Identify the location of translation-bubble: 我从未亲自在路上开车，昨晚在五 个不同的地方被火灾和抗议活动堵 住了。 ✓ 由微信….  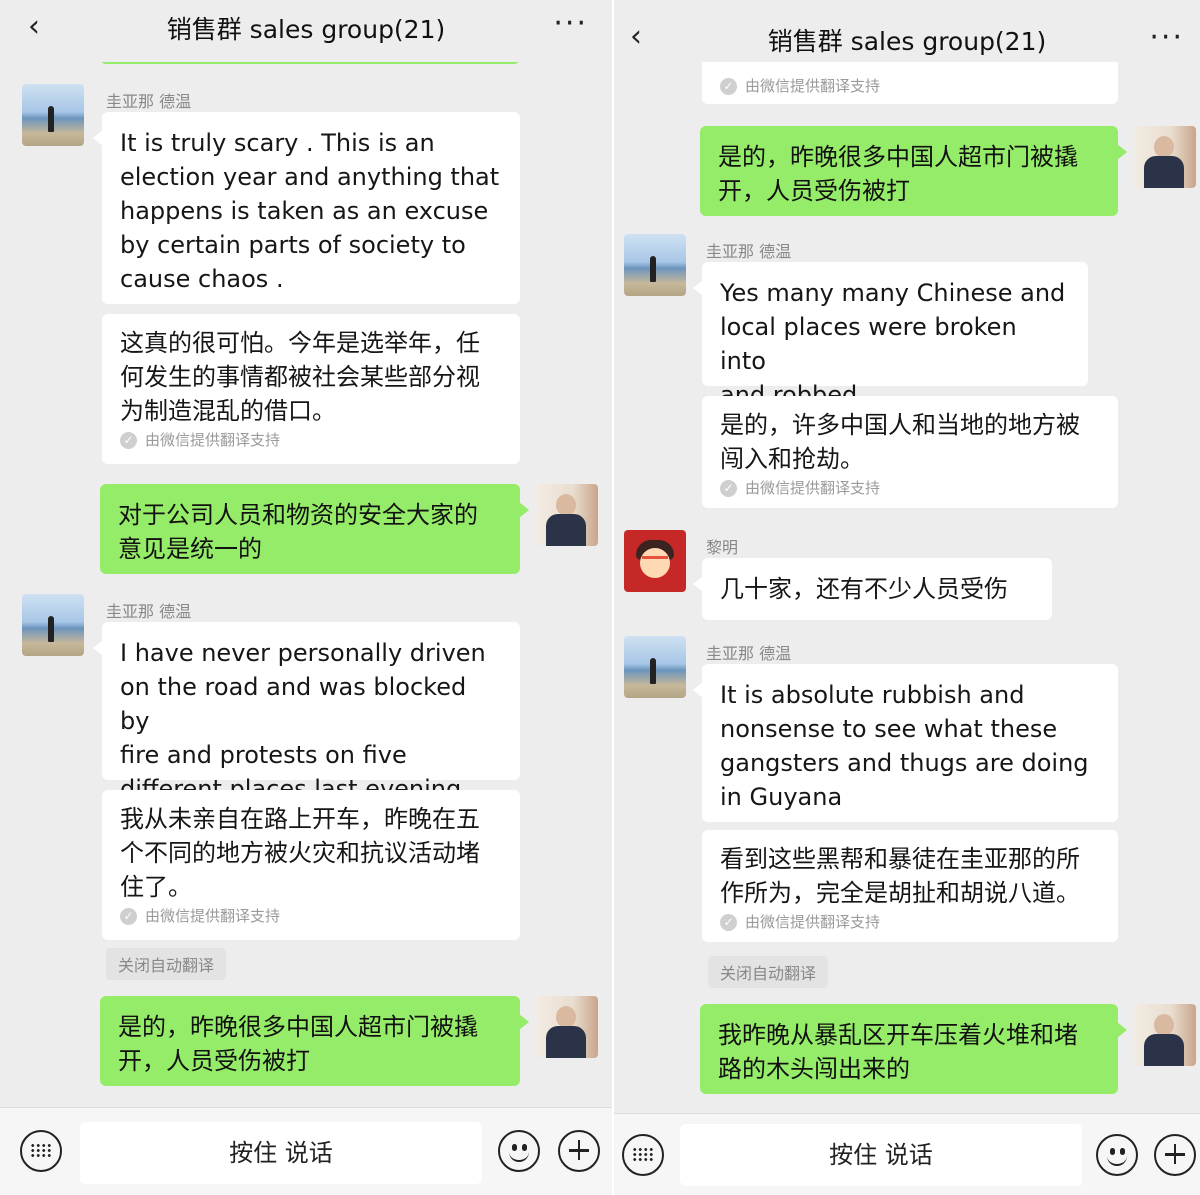
(311, 865).